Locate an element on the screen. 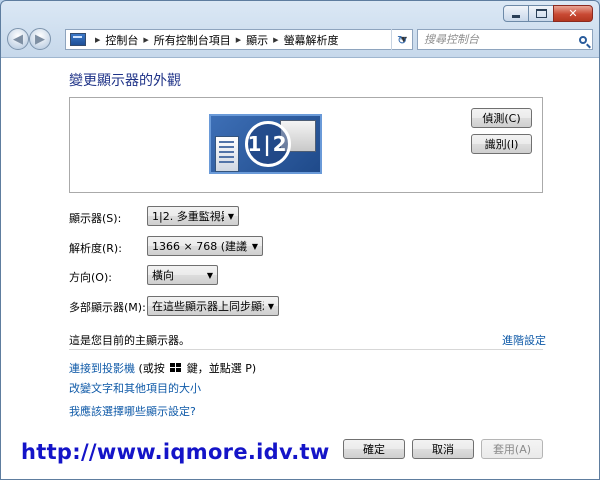 This screenshot has width=600, height=480. refresh-button: ↻ is located at coordinates (401, 39).